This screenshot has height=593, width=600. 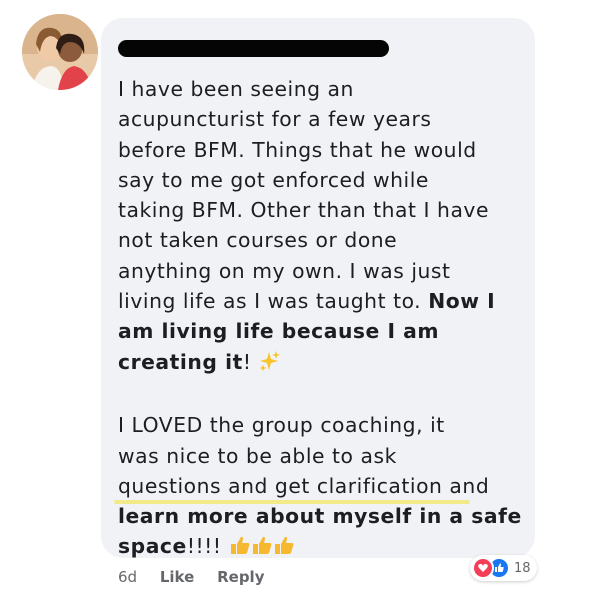 I want to click on thumbs-up-icon, so click(x=262, y=549).